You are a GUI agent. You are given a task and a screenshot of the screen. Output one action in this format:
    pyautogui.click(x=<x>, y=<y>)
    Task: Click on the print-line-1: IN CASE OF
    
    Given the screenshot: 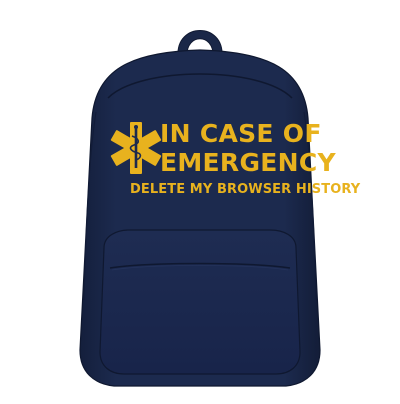 What is the action you would take?
    pyautogui.click(x=241, y=133)
    